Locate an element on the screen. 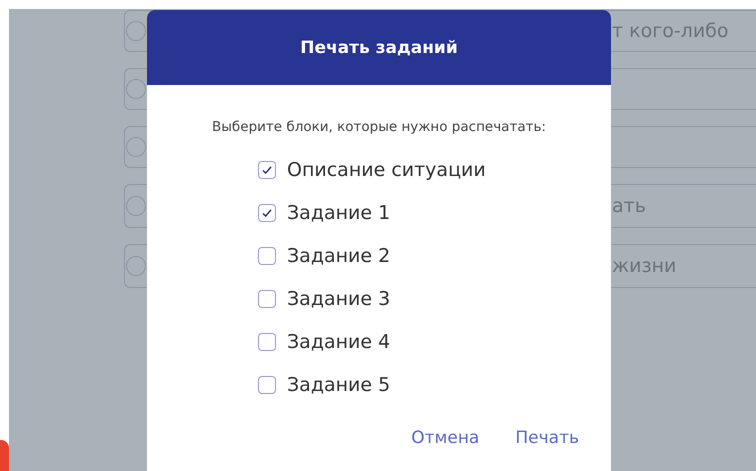  option-text: т кого-либо is located at coordinates (670, 31).